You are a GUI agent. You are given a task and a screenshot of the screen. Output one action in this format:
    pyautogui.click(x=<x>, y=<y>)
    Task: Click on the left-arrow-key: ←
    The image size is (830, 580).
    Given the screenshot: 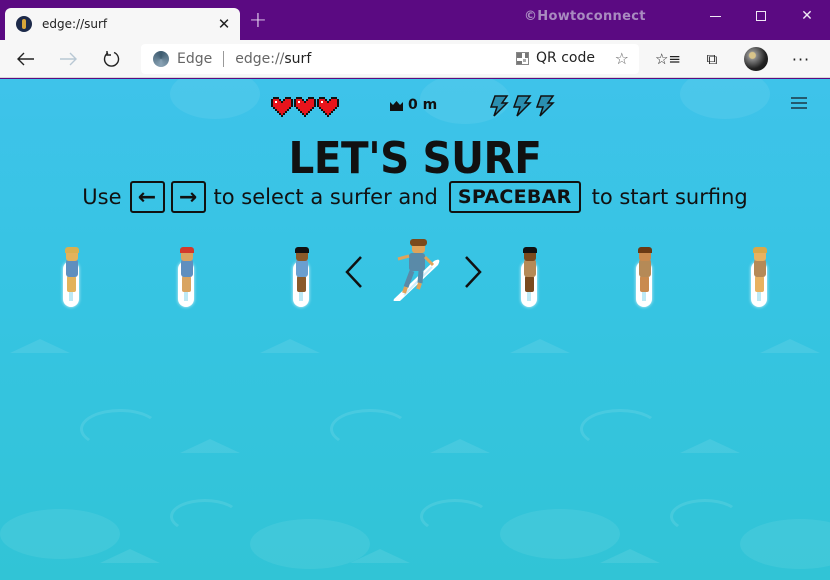 What is the action you would take?
    pyautogui.click(x=147, y=197)
    